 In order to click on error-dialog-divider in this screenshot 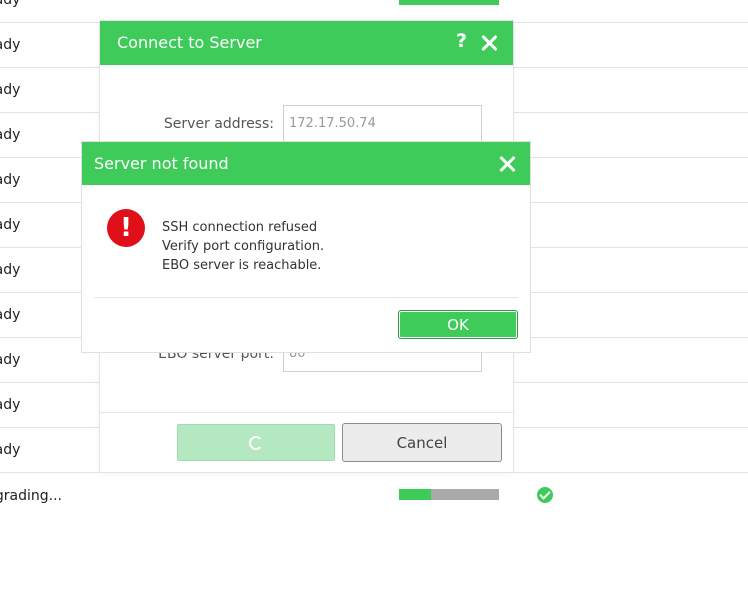, I will do `click(306, 297)`.